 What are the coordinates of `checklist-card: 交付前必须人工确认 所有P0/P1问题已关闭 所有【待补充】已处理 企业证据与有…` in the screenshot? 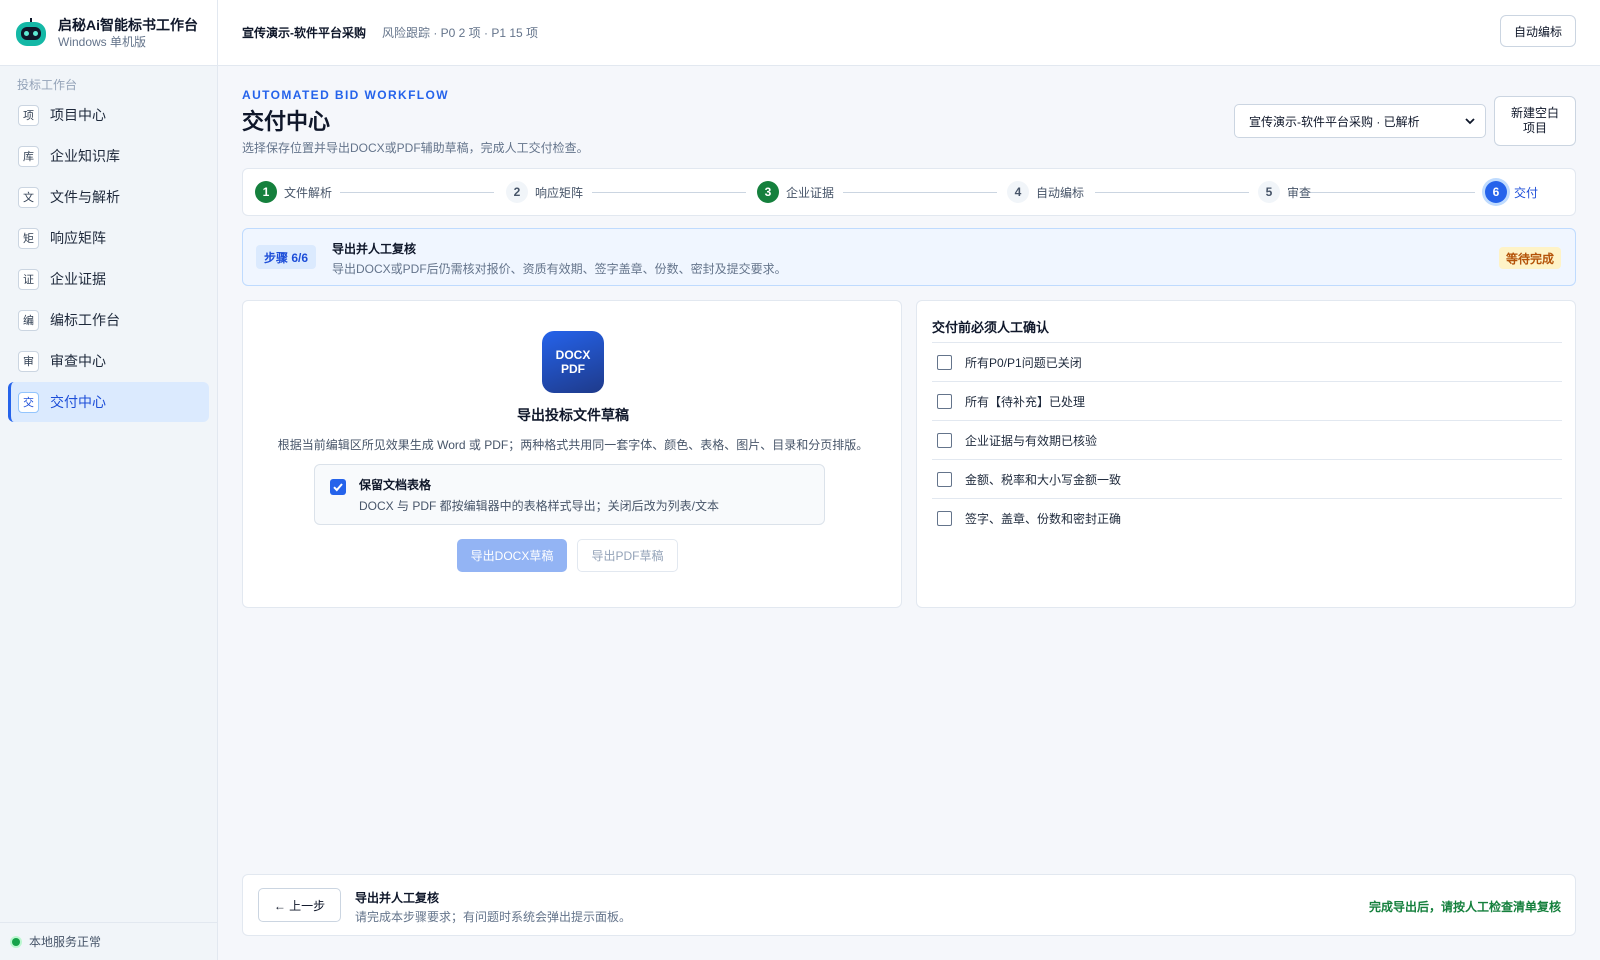 It's located at (1246, 454).